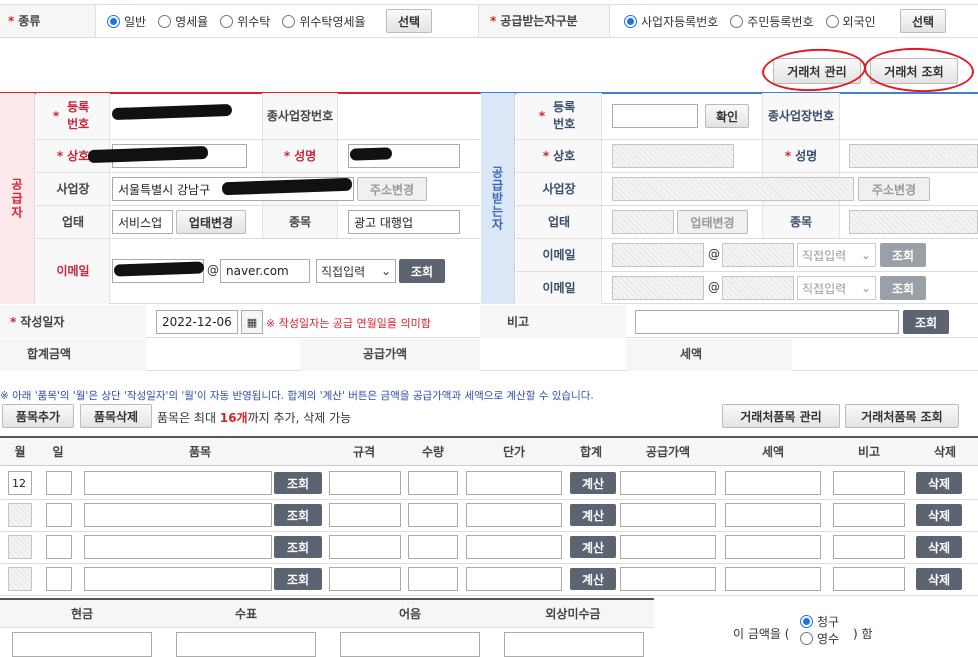 This screenshot has height=657, width=978. Describe the element at coordinates (197, 322) in the screenshot. I see `date-input: 2022-12-06` at that location.